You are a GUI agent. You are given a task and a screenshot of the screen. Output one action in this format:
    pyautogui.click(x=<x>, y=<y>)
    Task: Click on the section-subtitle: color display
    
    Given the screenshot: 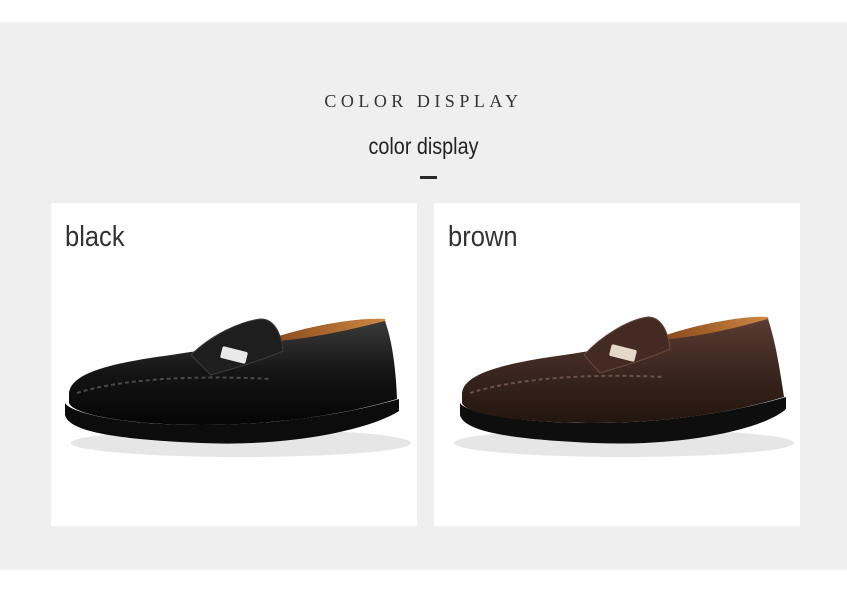 What is the action you would take?
    pyautogui.click(x=423, y=146)
    